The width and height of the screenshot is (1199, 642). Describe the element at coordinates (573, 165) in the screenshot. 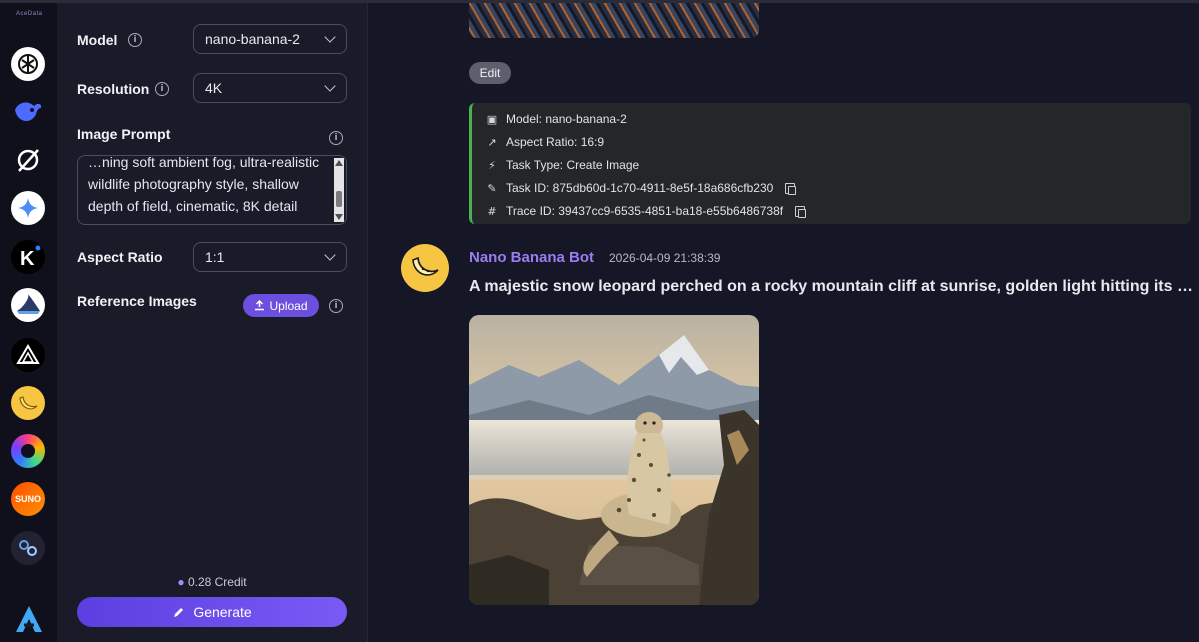

I see `info-task-type-text: Task Type: Create Image` at that location.